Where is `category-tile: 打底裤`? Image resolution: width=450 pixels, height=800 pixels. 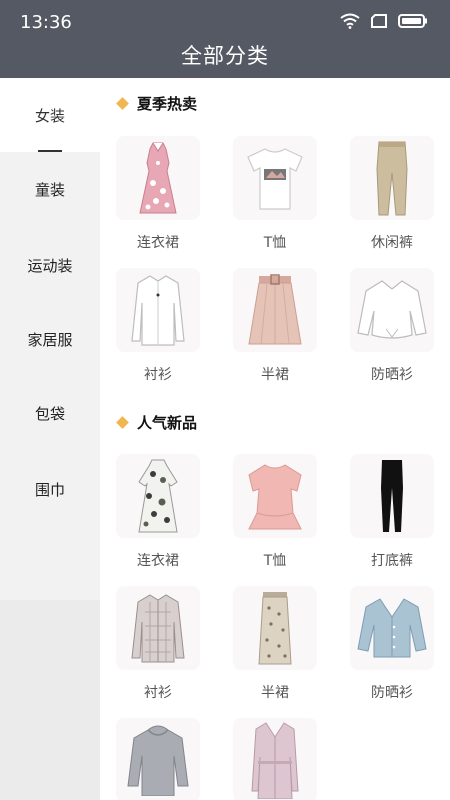
category-tile: 打底裤 is located at coordinates (392, 512).